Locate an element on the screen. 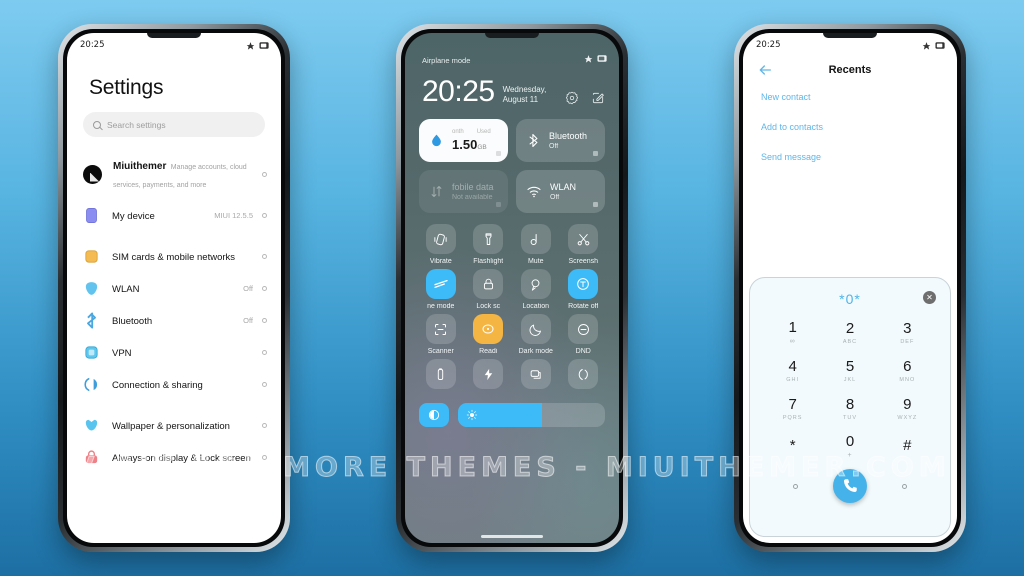  row-label: Always-on display & Lock screen is located at coordinates (181, 458).